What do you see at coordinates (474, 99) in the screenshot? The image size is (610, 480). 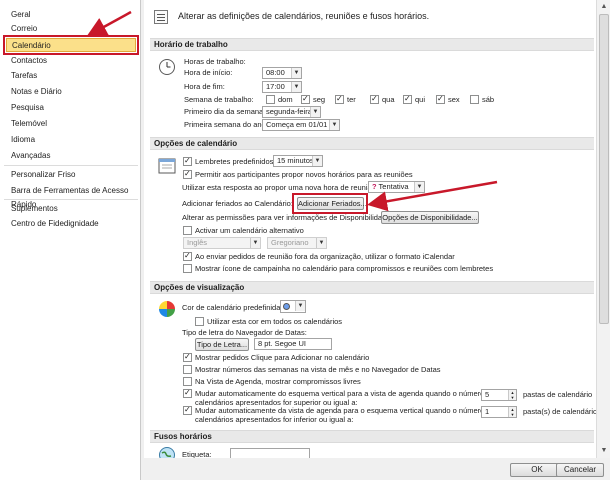 I see `day-checkbox-sáb` at bounding box center [474, 99].